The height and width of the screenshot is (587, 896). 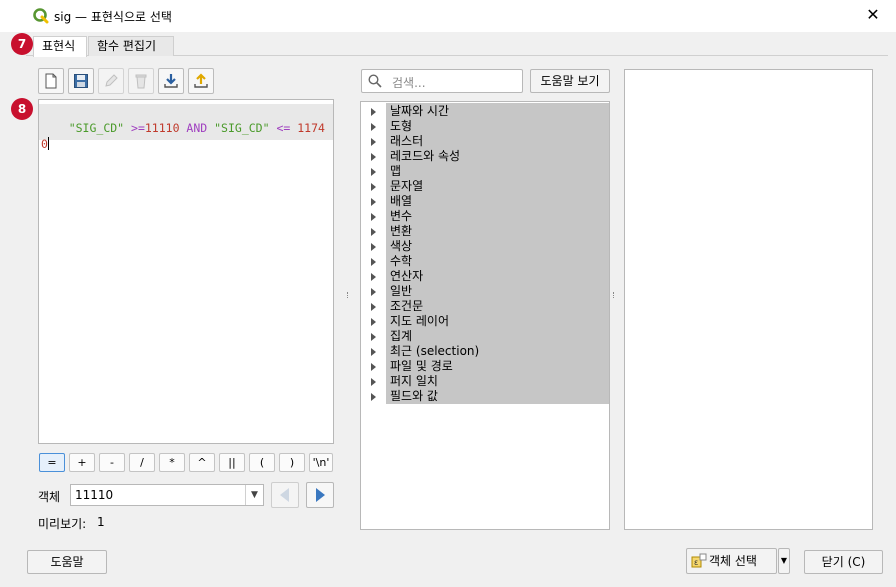 What do you see at coordinates (614, 295) in the screenshot?
I see `splitter-handle-right` at bounding box center [614, 295].